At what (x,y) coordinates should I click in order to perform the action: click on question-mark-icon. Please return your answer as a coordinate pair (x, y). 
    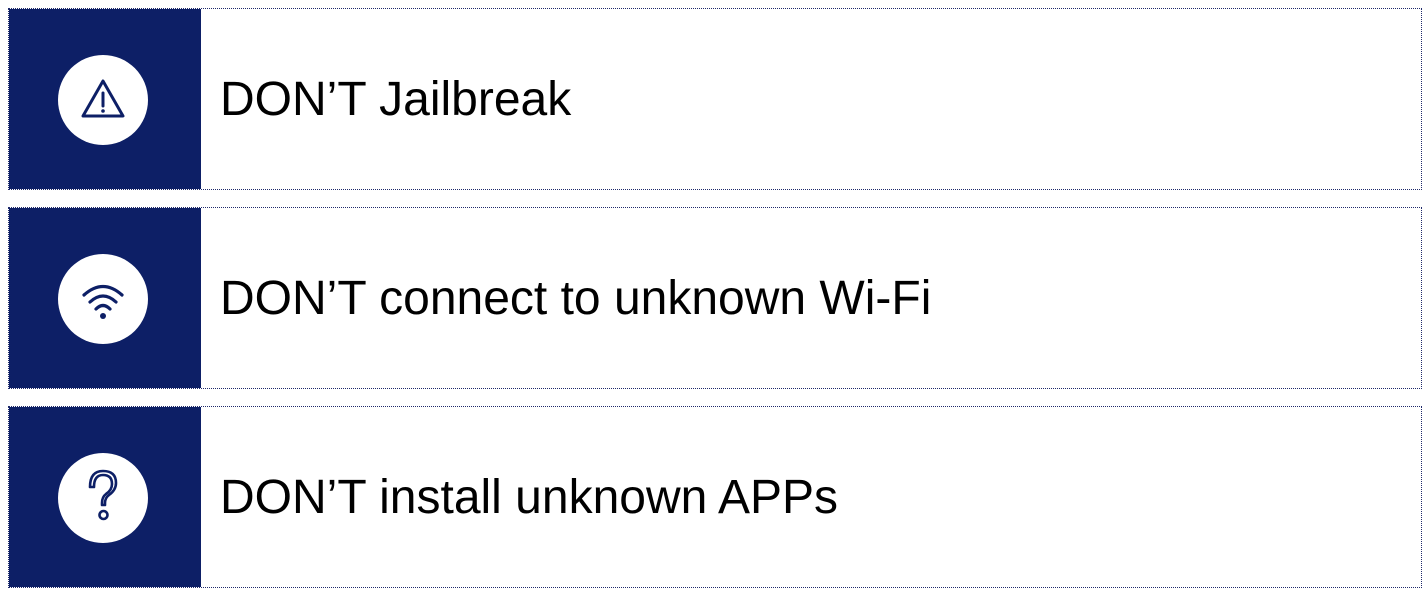
    Looking at the image, I should click on (103, 495).